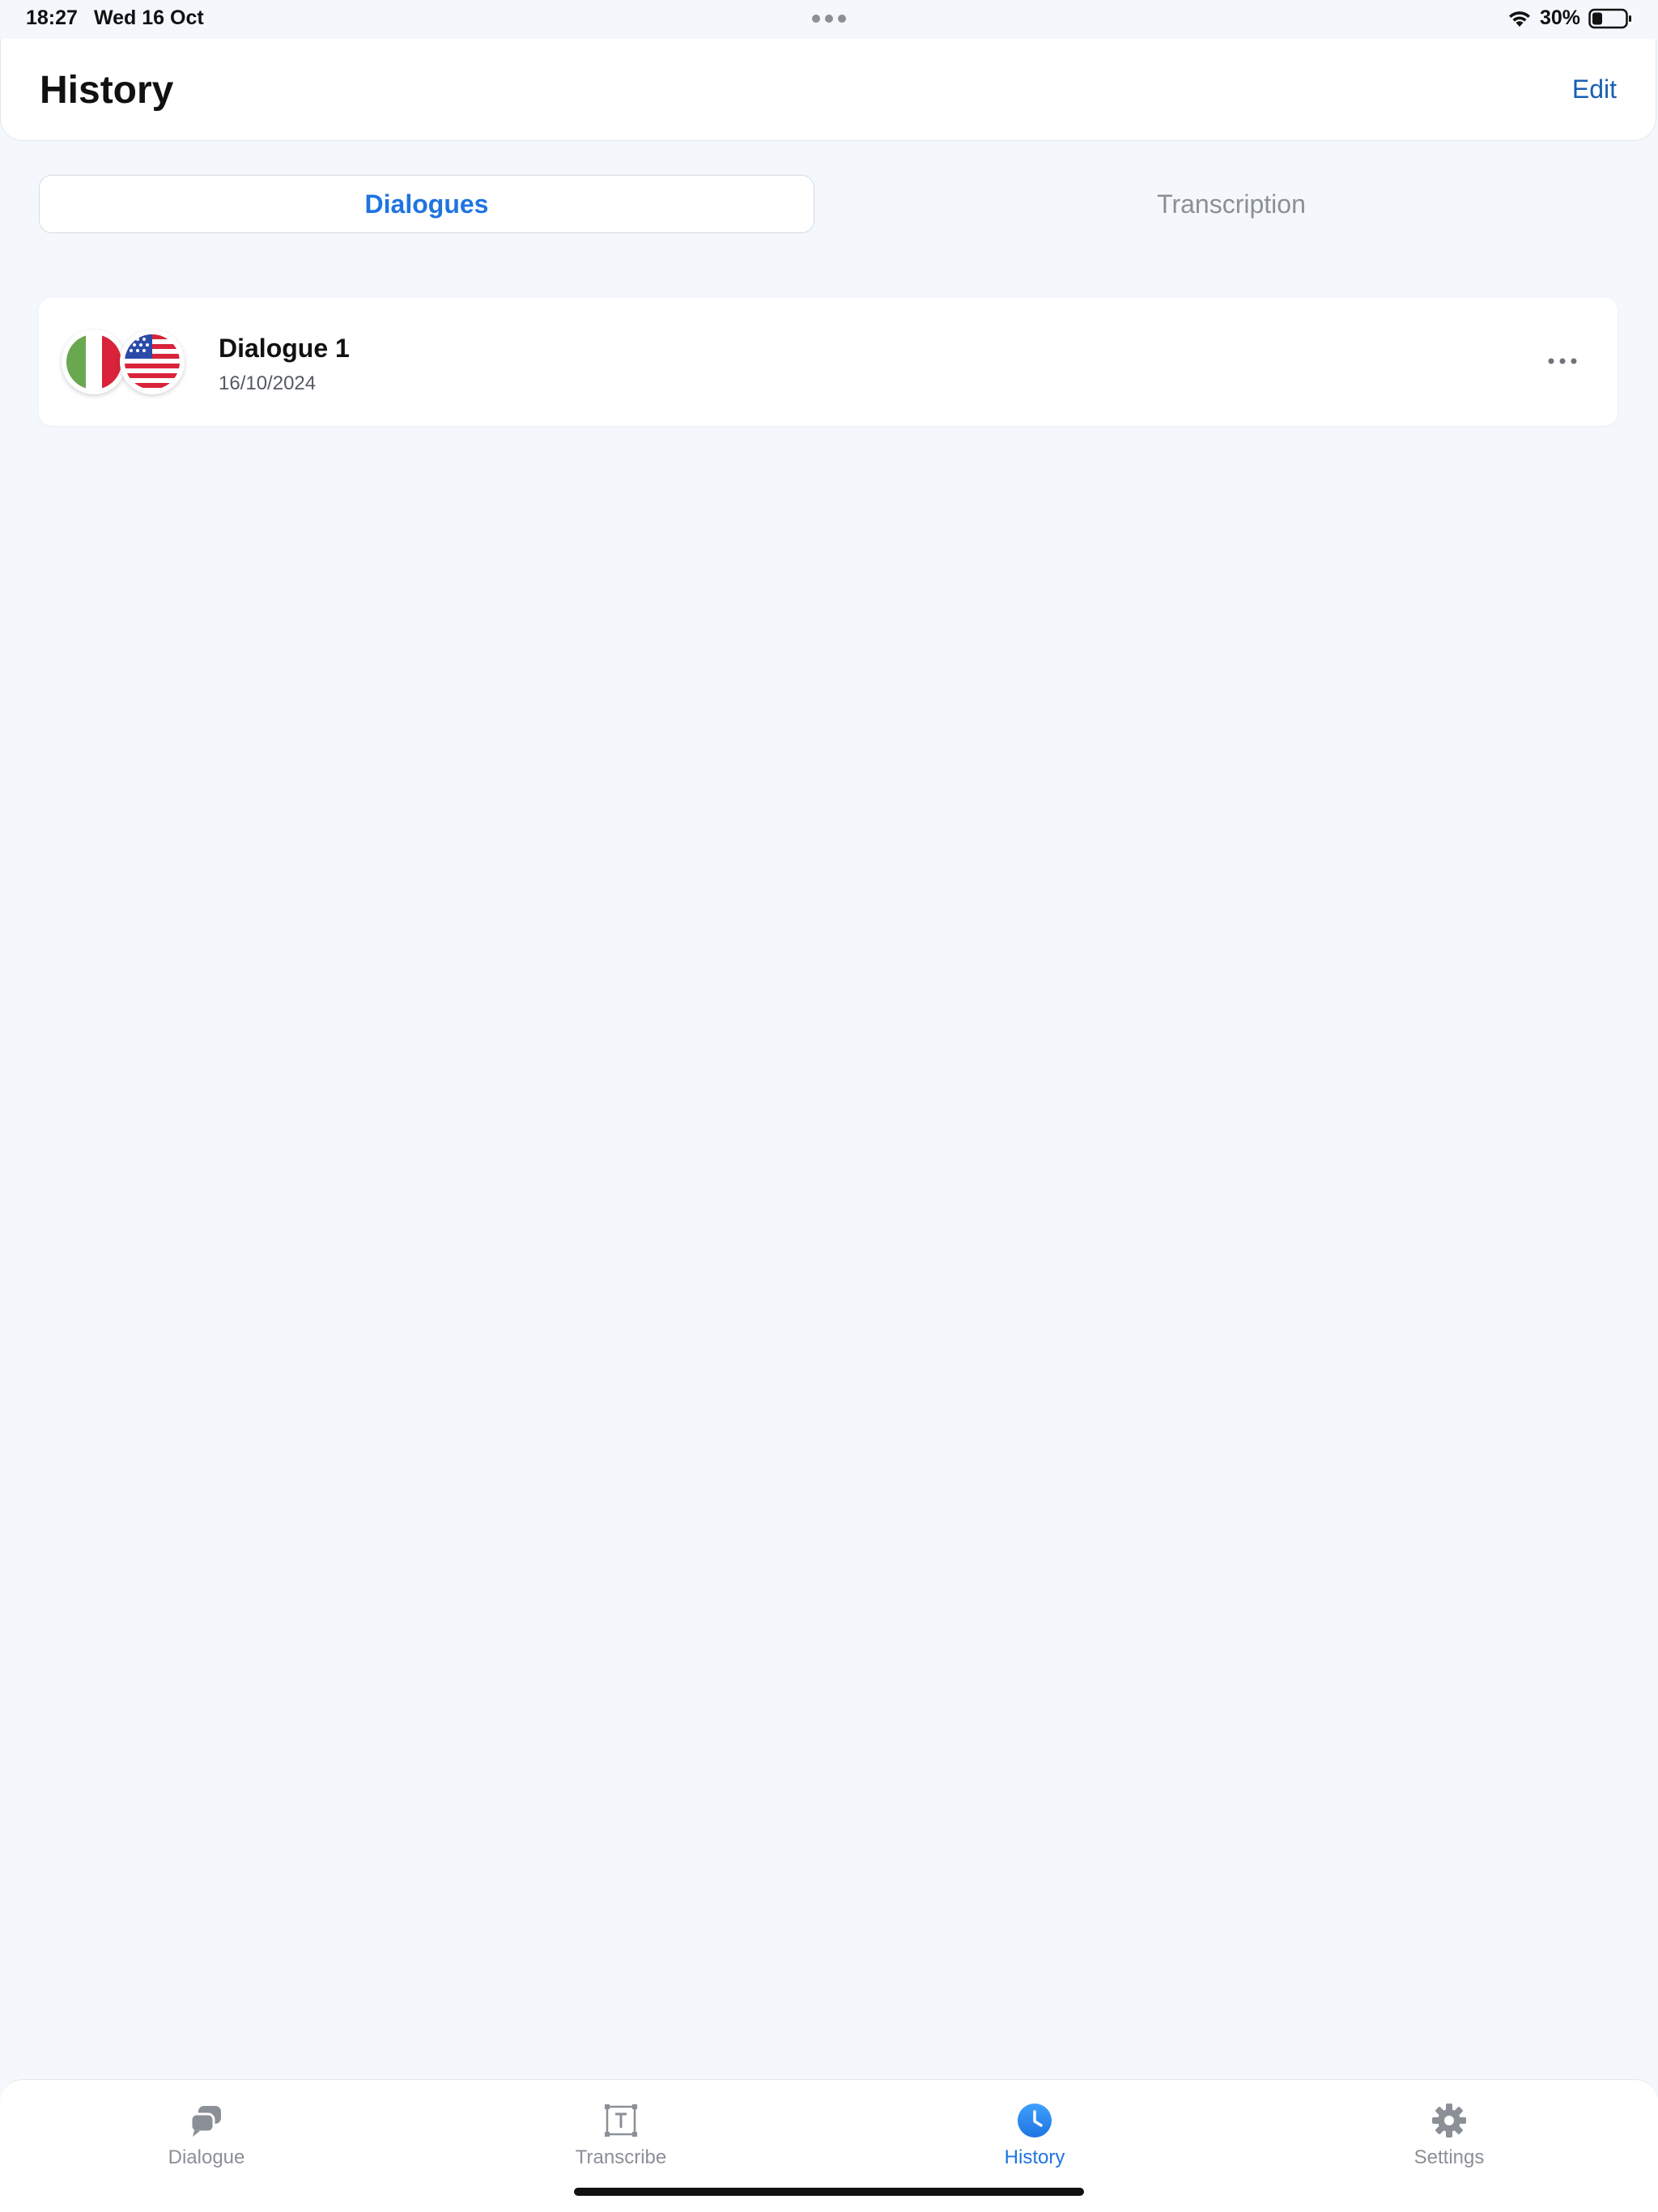  Describe the element at coordinates (621, 2120) in the screenshot. I see `text-box-icon` at that location.